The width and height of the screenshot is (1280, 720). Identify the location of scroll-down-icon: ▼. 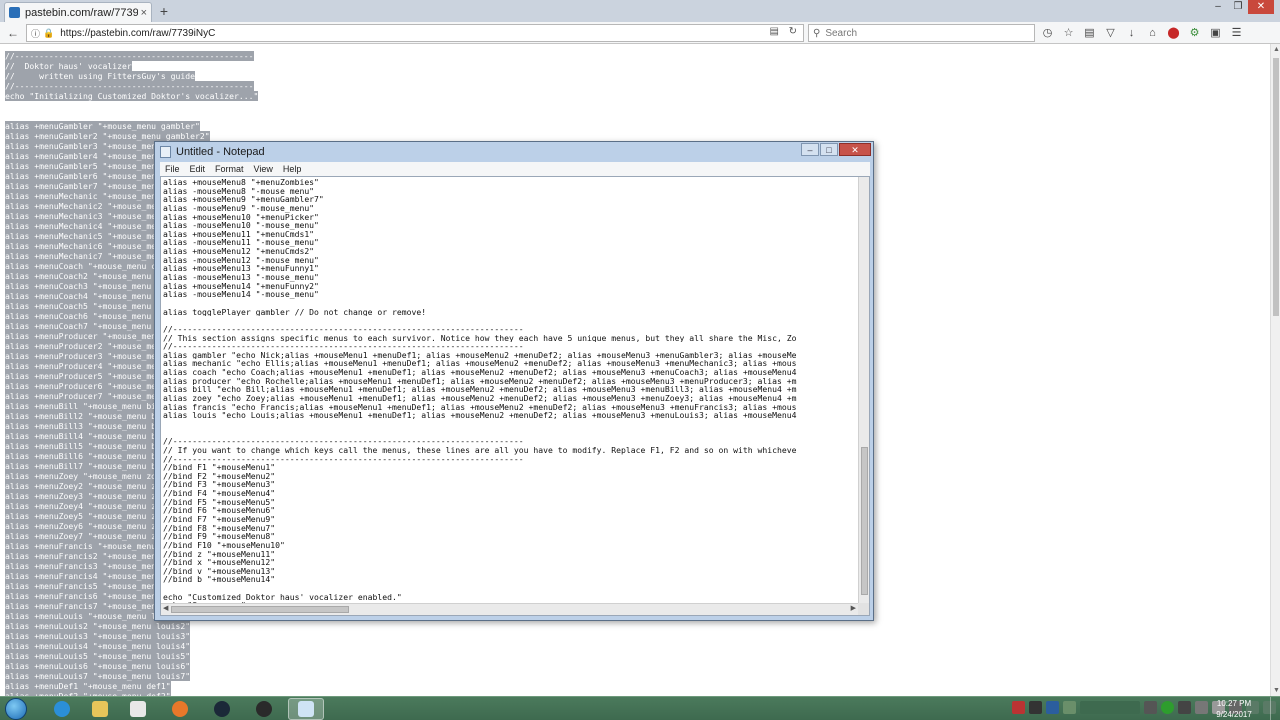
(1276, 690).